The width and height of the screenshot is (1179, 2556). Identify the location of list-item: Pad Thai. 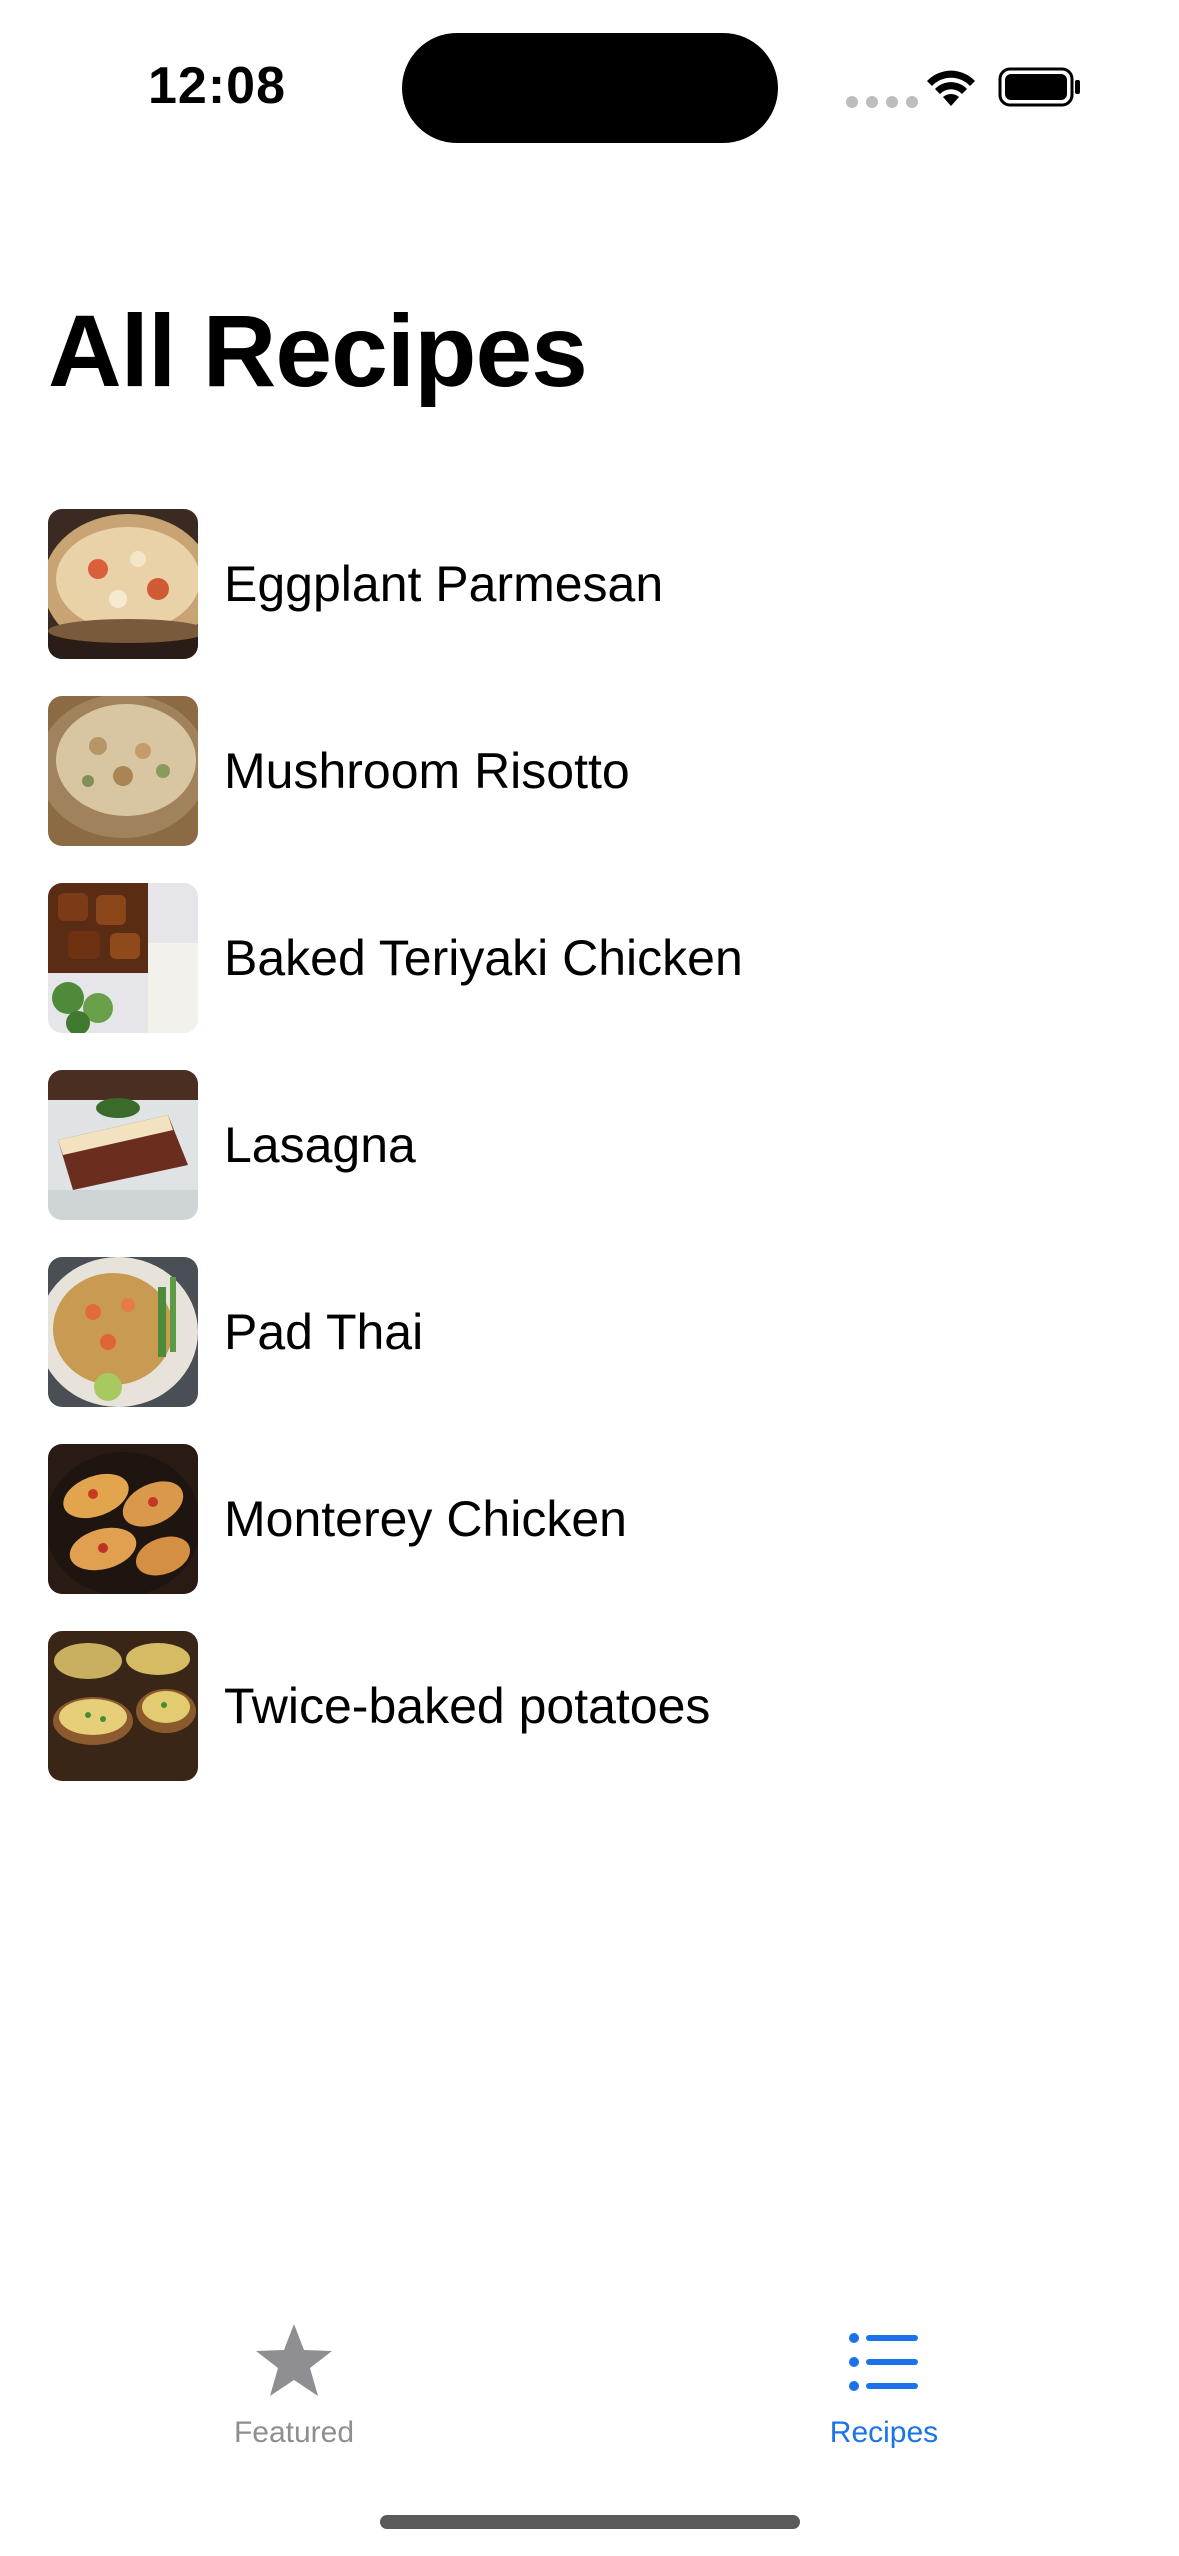
(588, 1331).